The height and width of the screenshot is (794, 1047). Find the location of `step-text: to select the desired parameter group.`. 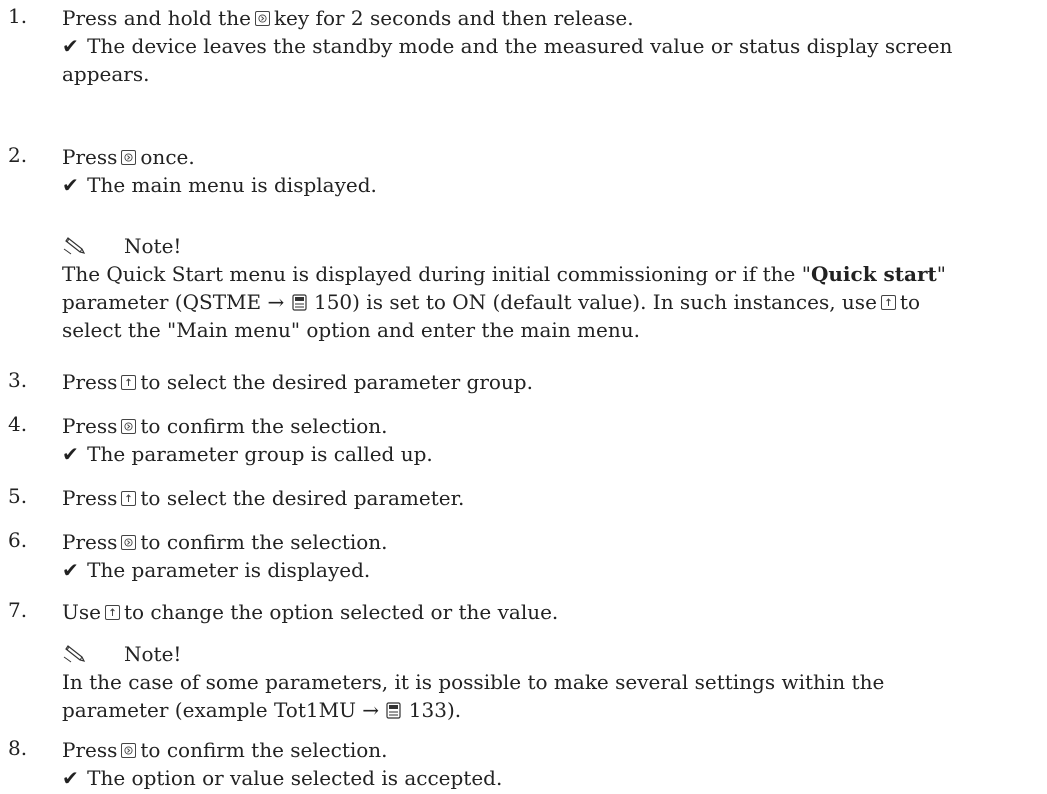

step-text: to select the desired parameter group. is located at coordinates (336, 382).